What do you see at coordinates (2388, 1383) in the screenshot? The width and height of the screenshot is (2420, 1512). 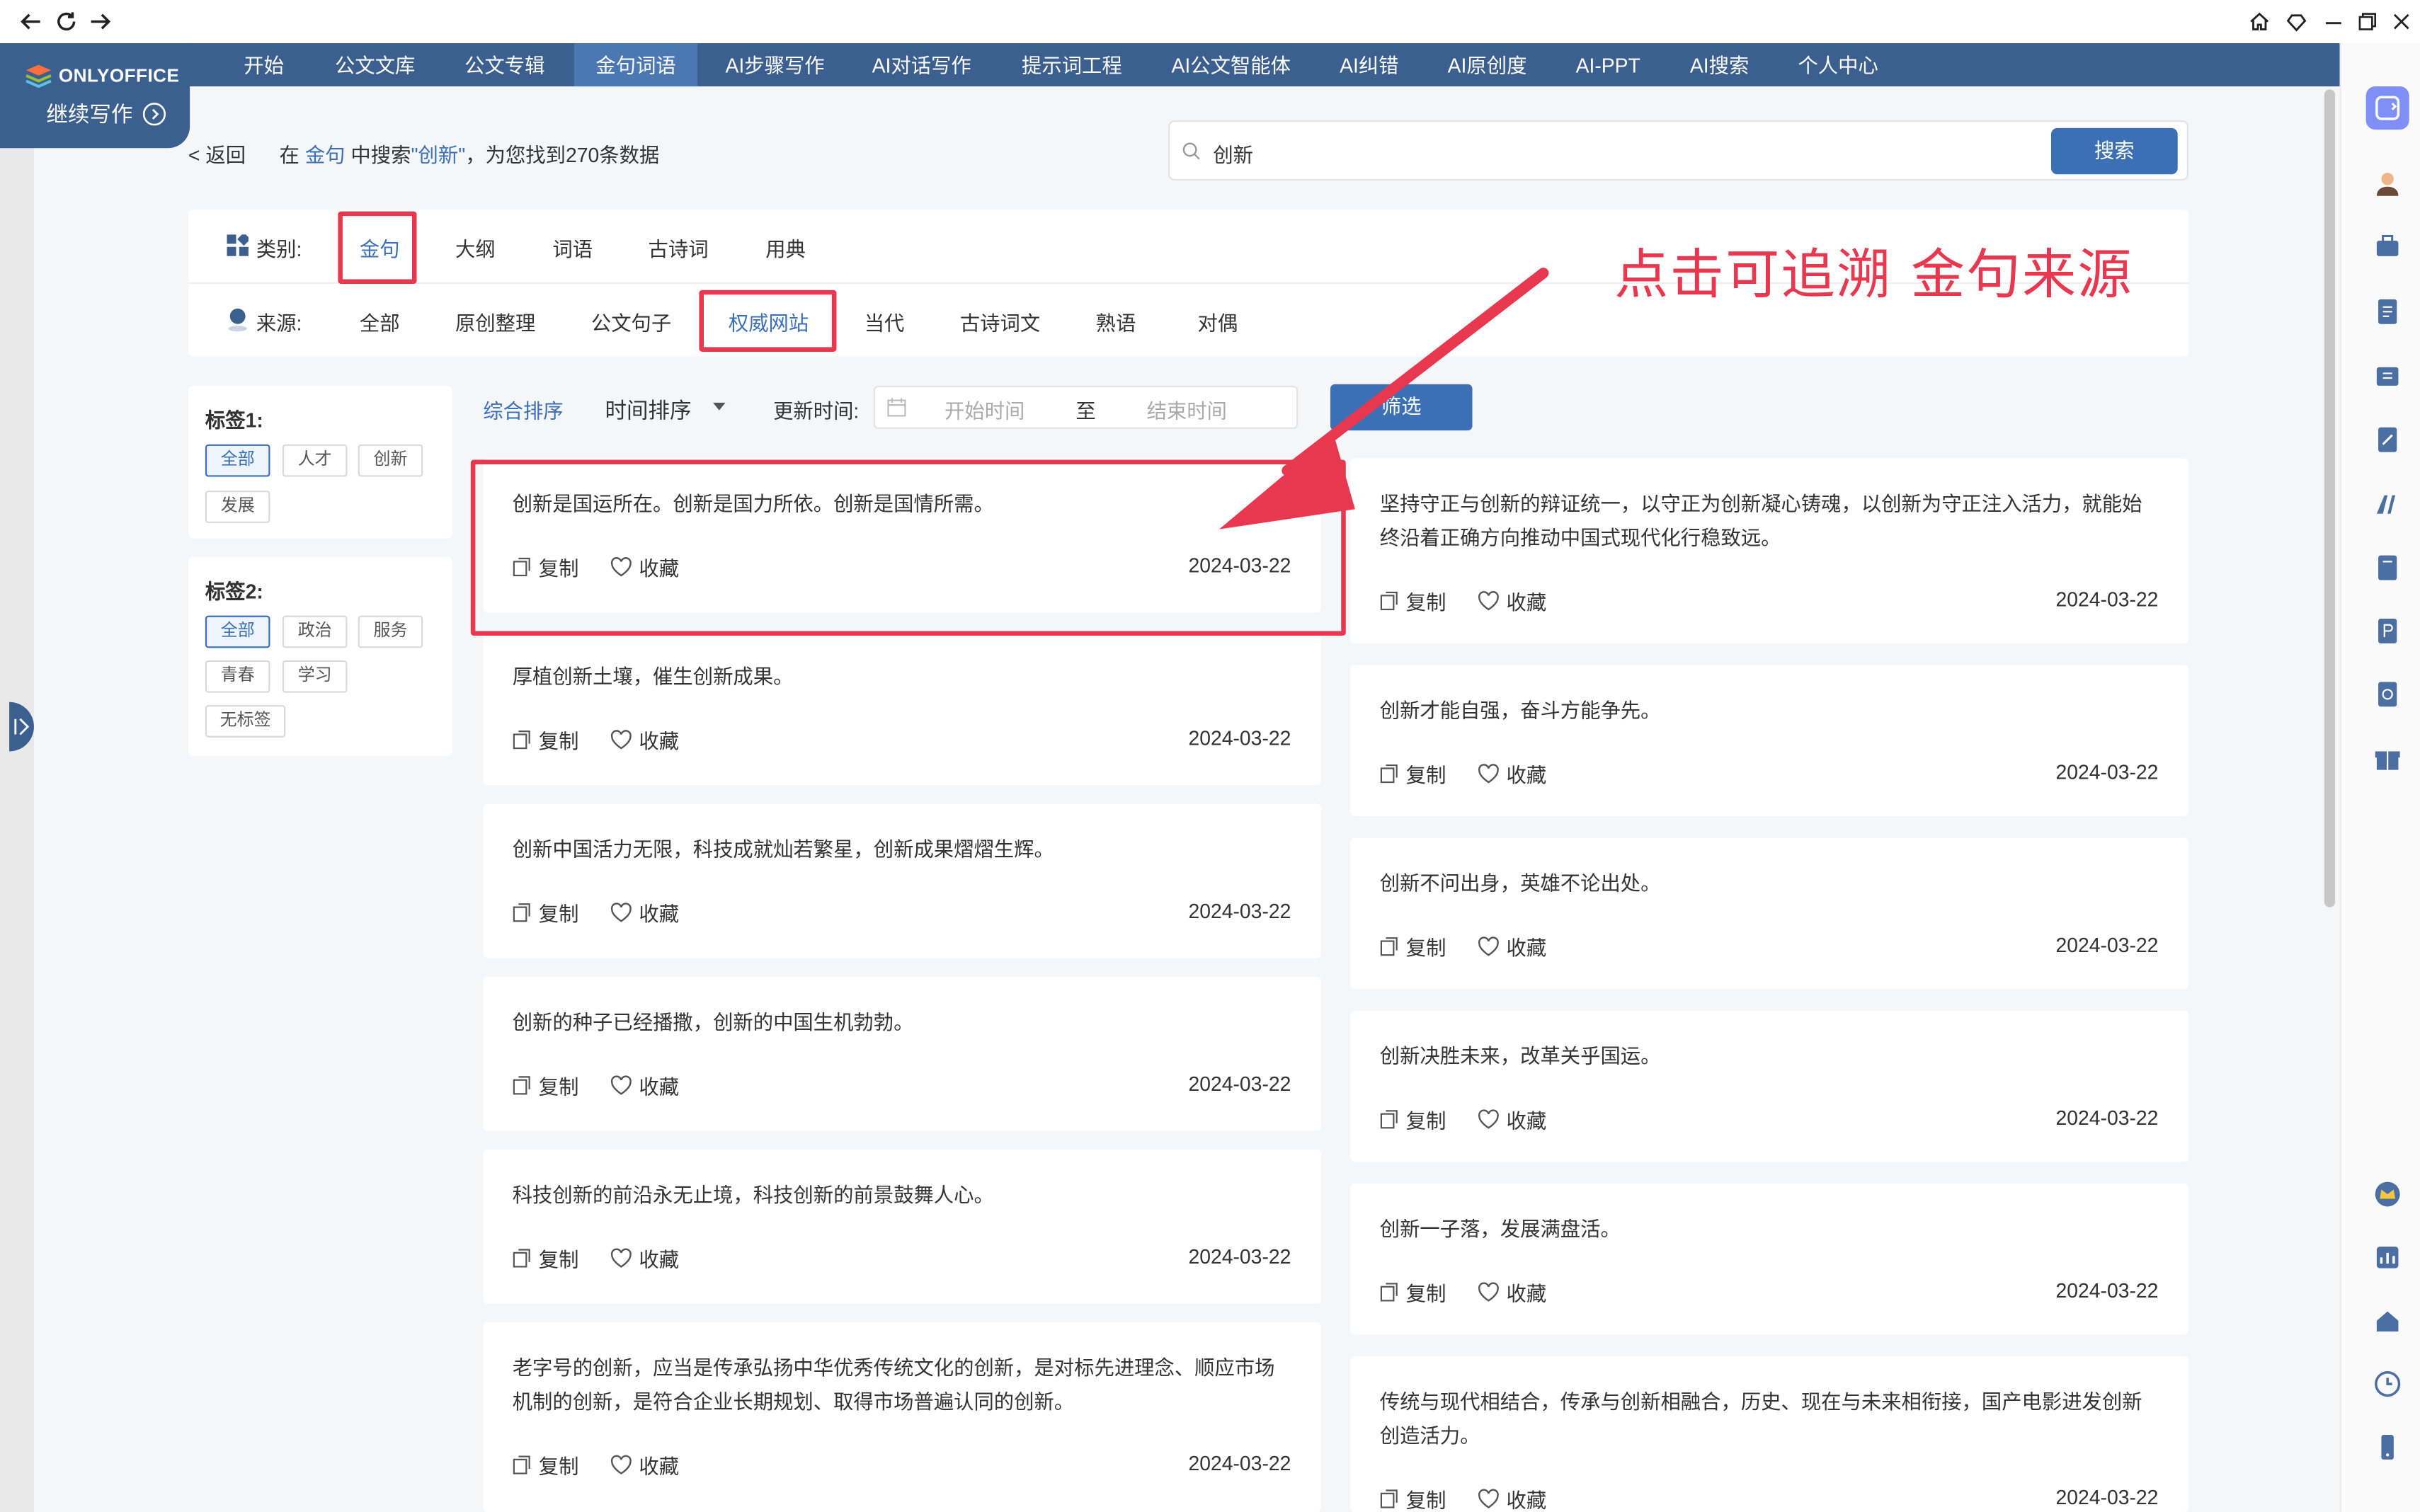 I see `clock-icon` at bounding box center [2388, 1383].